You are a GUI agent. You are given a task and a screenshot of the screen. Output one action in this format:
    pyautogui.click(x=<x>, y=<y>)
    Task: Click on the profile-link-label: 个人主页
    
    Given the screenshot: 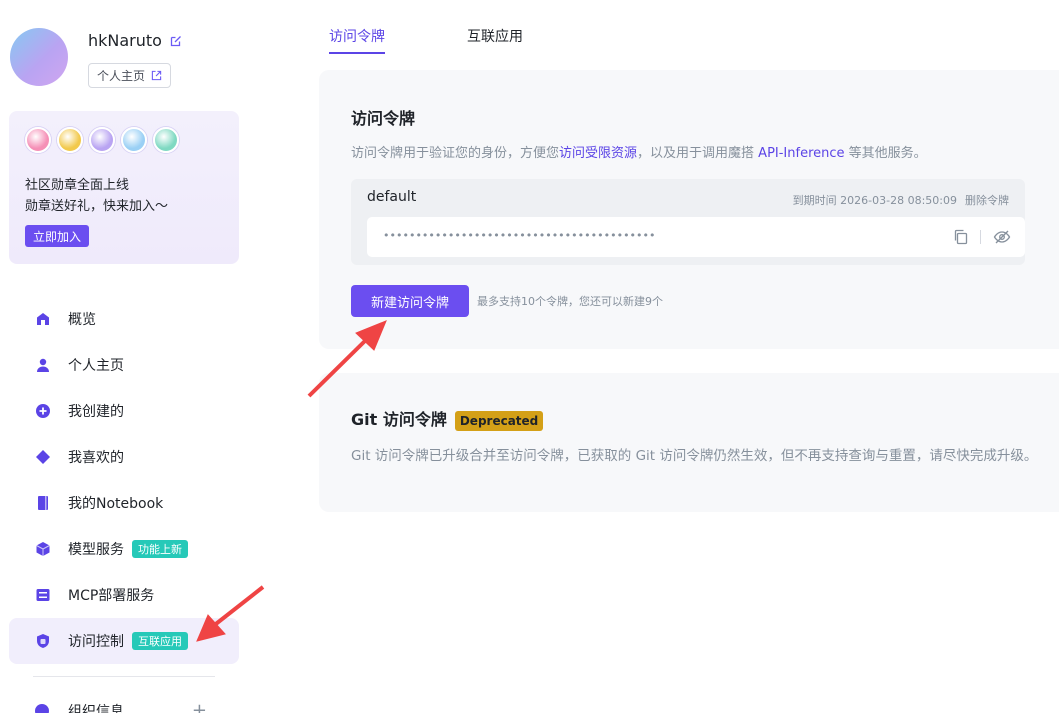 What is the action you would take?
    pyautogui.click(x=121, y=76)
    